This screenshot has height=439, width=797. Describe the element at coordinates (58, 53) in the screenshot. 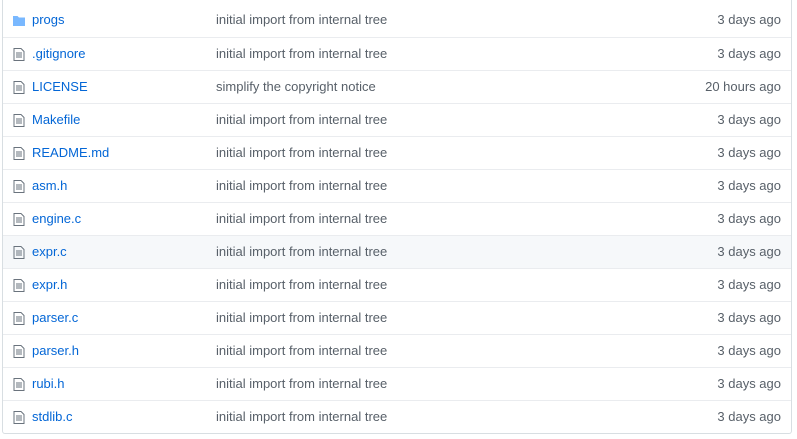

I see `file-name-link: .gitignore` at that location.